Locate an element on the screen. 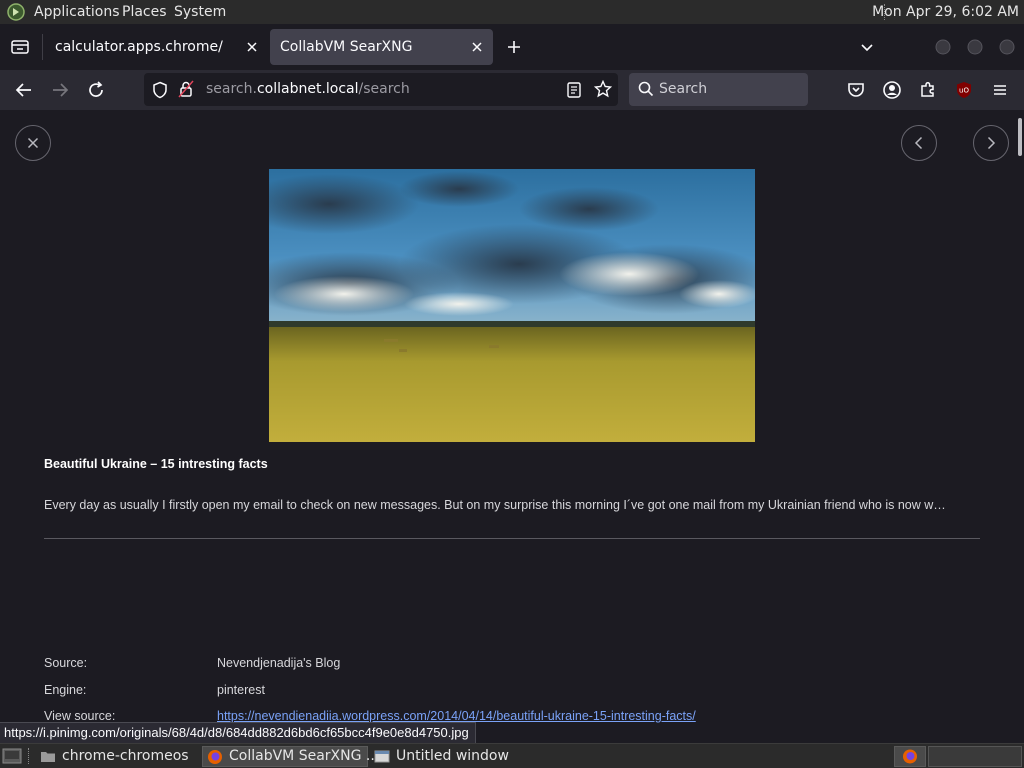 The image size is (1024, 768). folder-icon is located at coordinates (48, 756).